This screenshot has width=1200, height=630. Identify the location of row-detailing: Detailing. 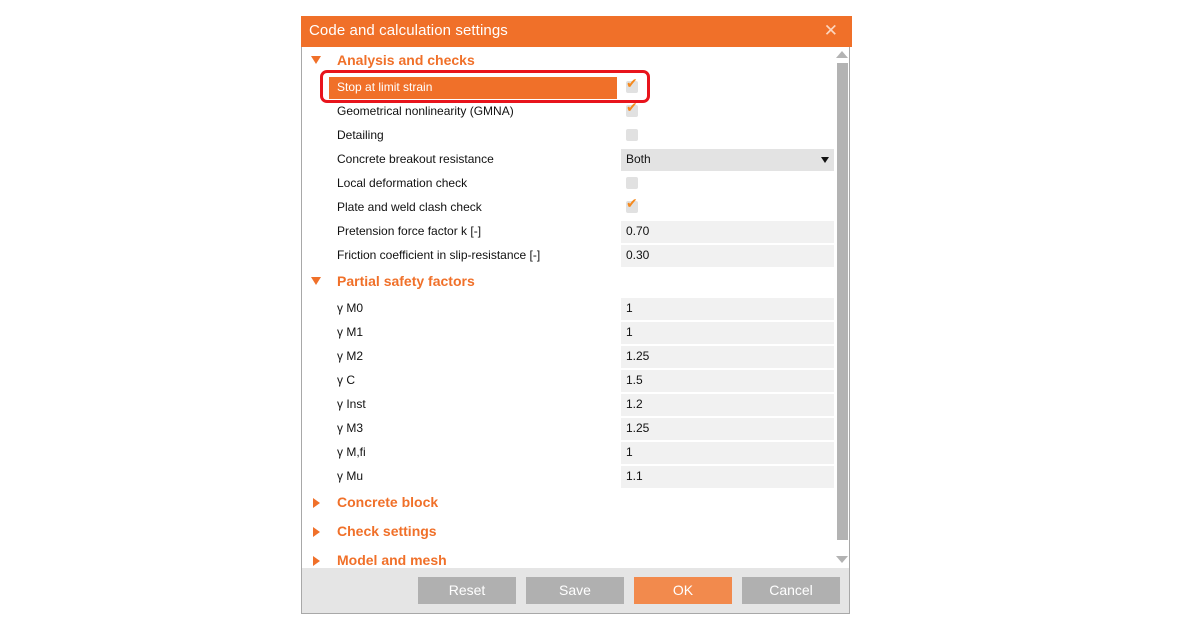
(569, 136).